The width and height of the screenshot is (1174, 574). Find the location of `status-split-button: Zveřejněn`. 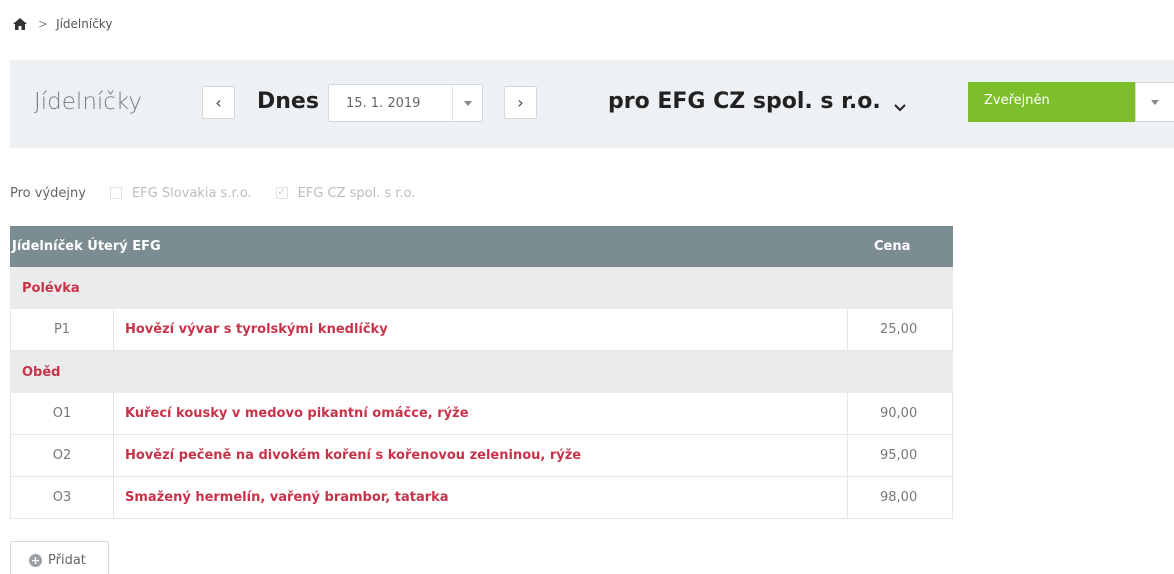

status-split-button: Zveřejněn is located at coordinates (1071, 102).